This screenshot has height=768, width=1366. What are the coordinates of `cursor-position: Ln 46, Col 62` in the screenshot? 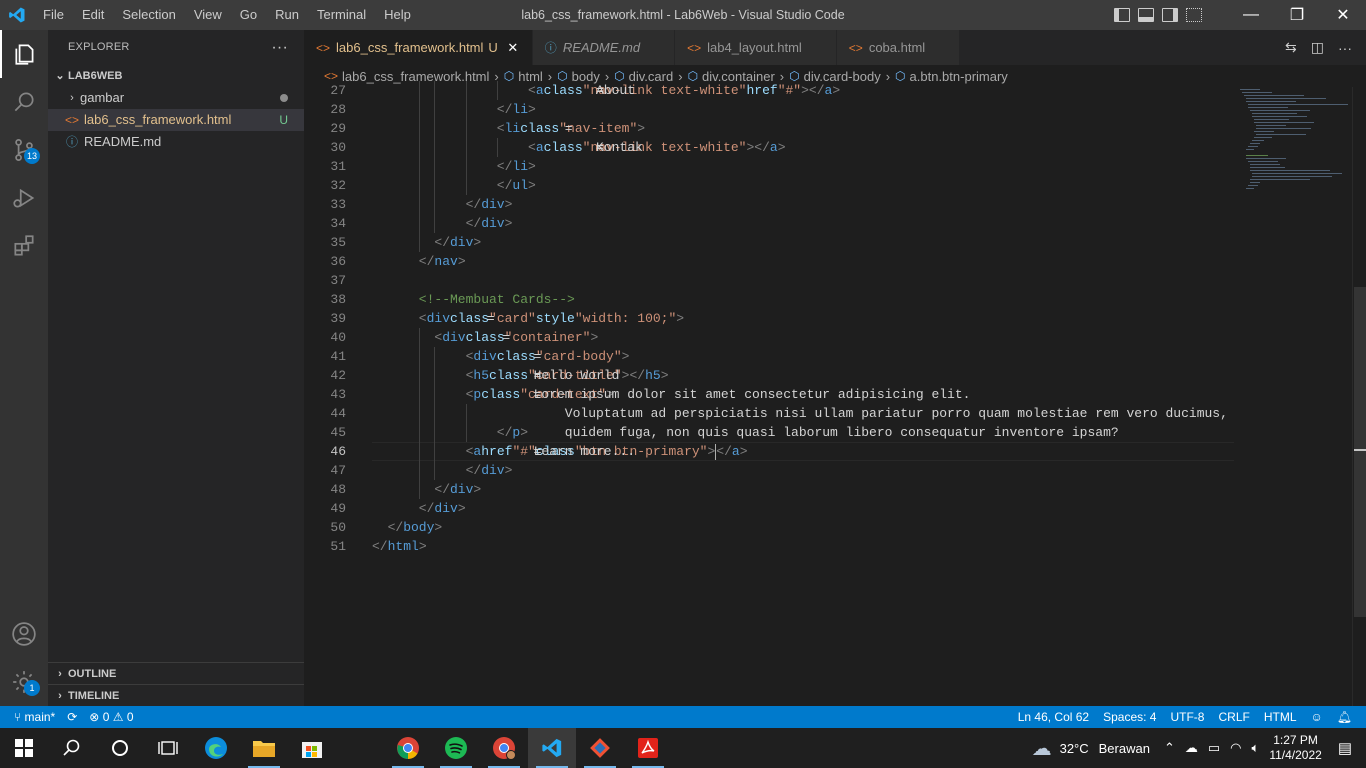 It's located at (1053, 717).